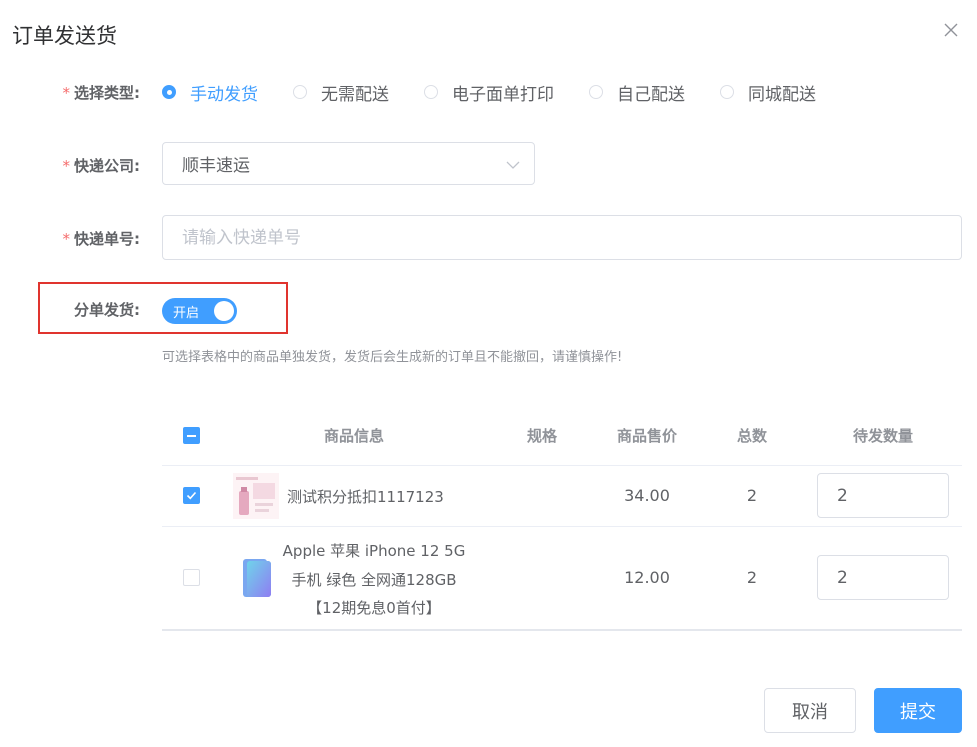 Image resolution: width=977 pixels, height=747 pixels. What do you see at coordinates (224, 311) in the screenshot?
I see `toggle-knob` at bounding box center [224, 311].